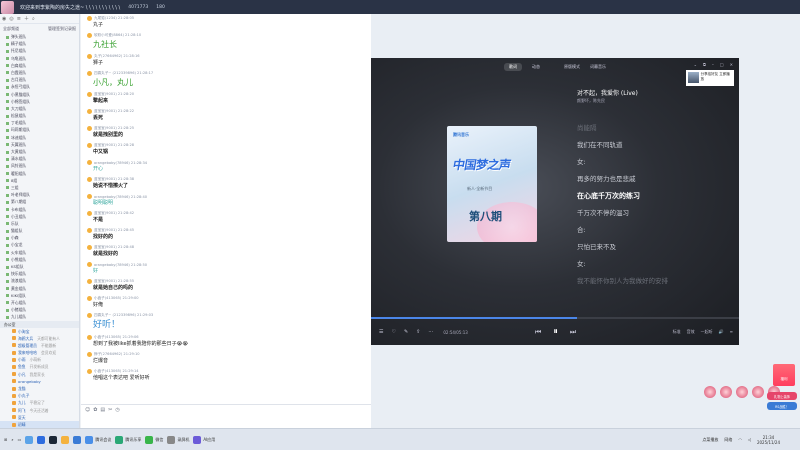 The image size is (800, 450). I want to click on quality-button: 标准, so click(677, 332).